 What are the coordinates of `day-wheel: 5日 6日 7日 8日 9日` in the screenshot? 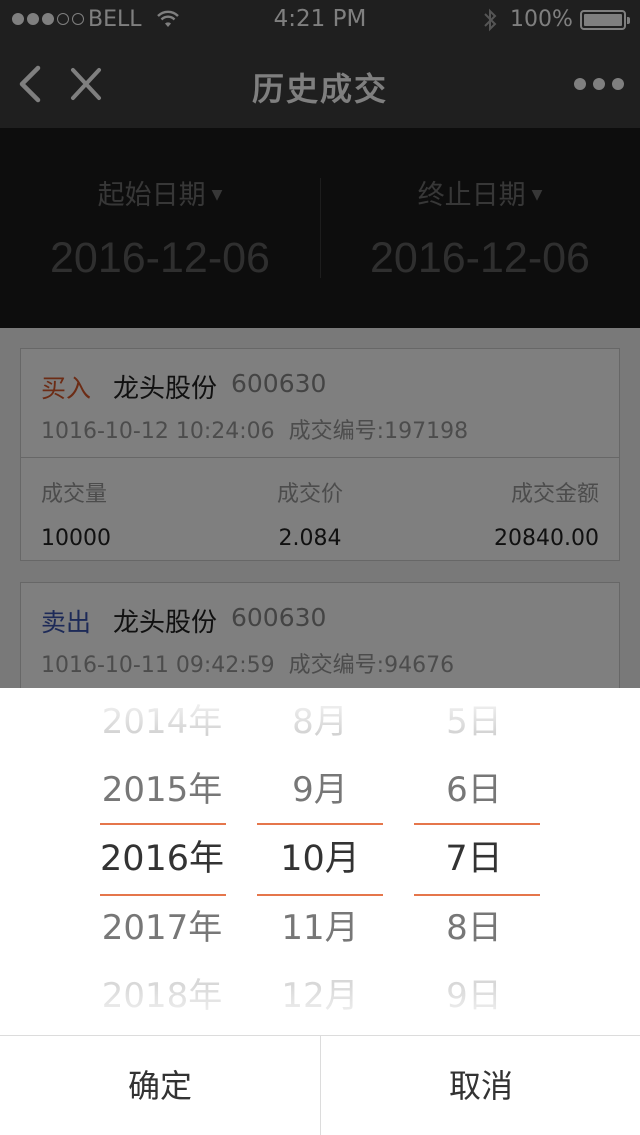 It's located at (474, 861).